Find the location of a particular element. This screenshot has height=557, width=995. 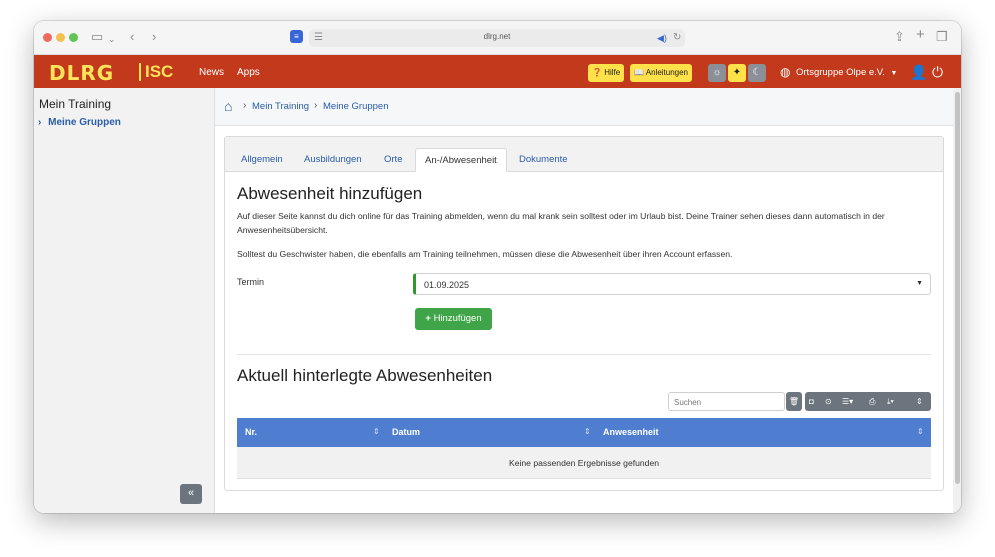

org-label: Ortsgruppe Olpe e.V. is located at coordinates (840, 72).